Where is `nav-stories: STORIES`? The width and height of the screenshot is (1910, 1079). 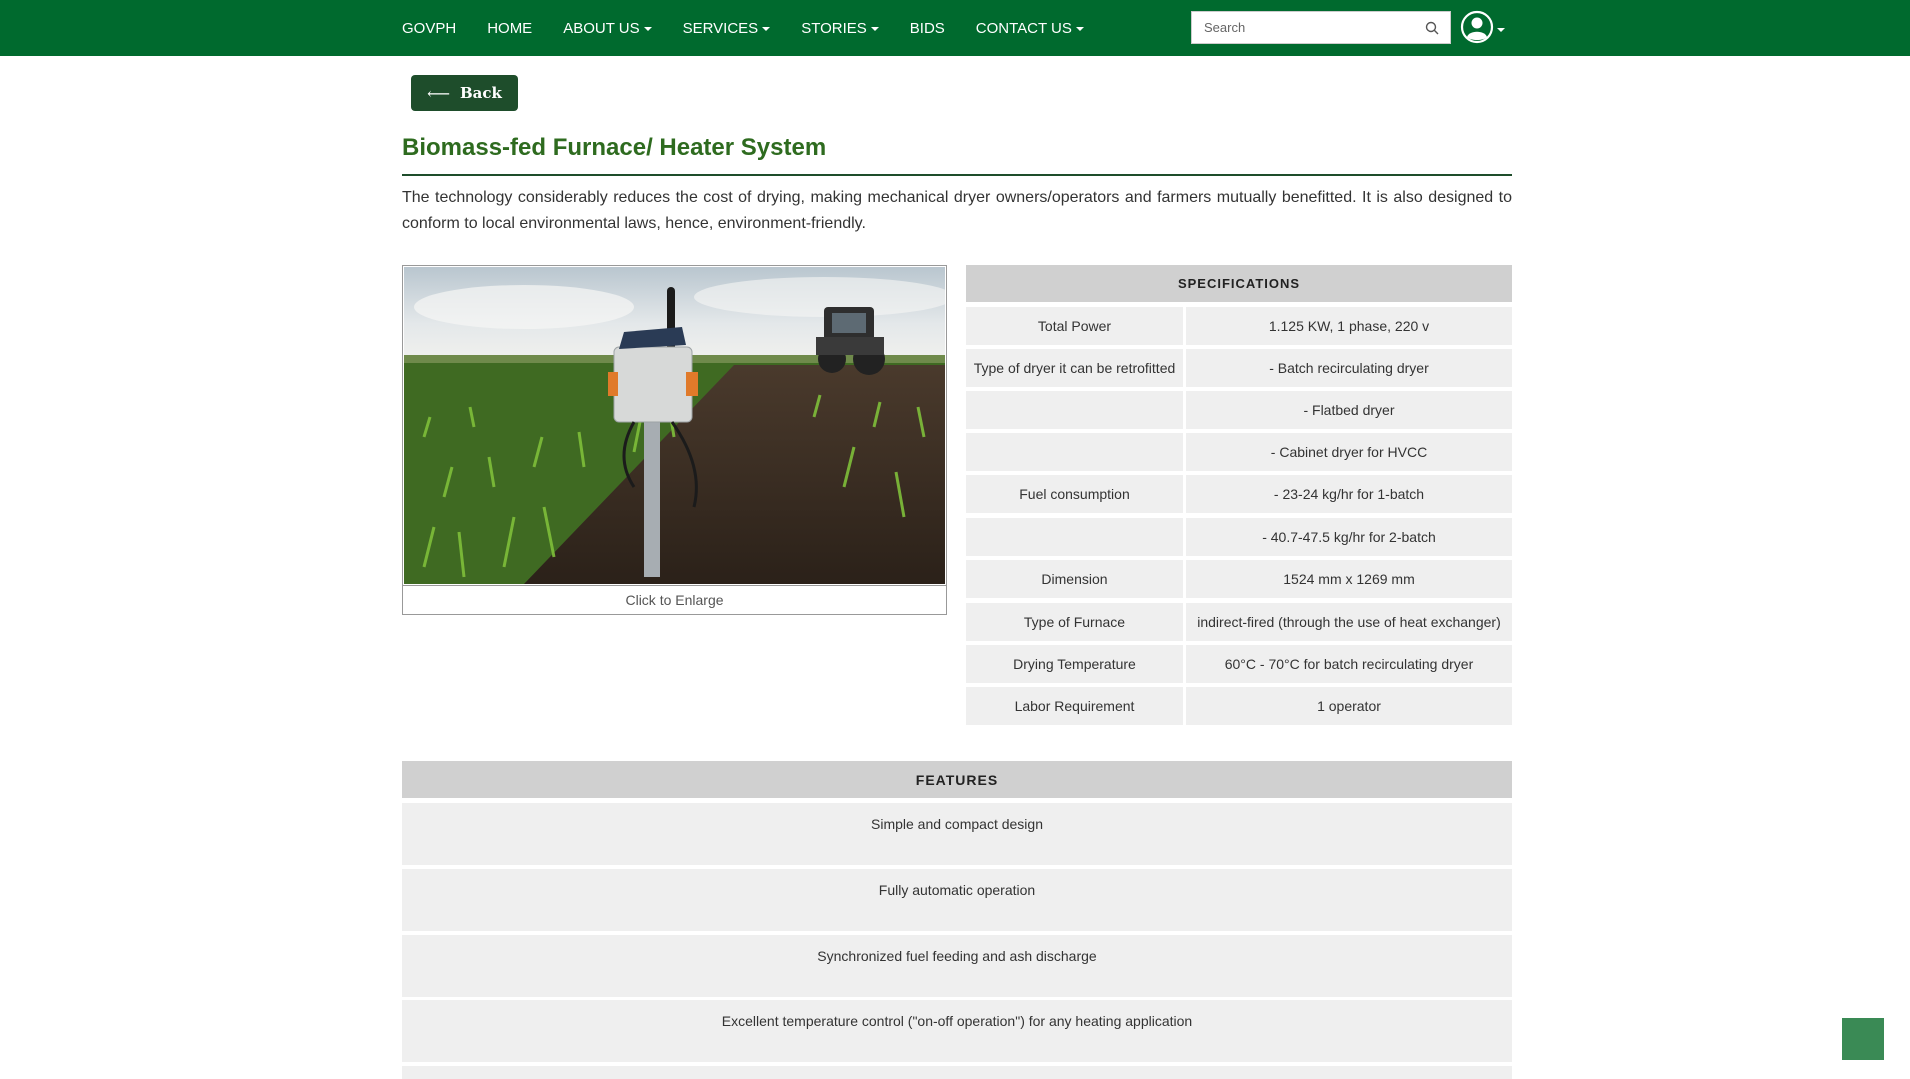 nav-stories: STORIES is located at coordinates (840, 28).